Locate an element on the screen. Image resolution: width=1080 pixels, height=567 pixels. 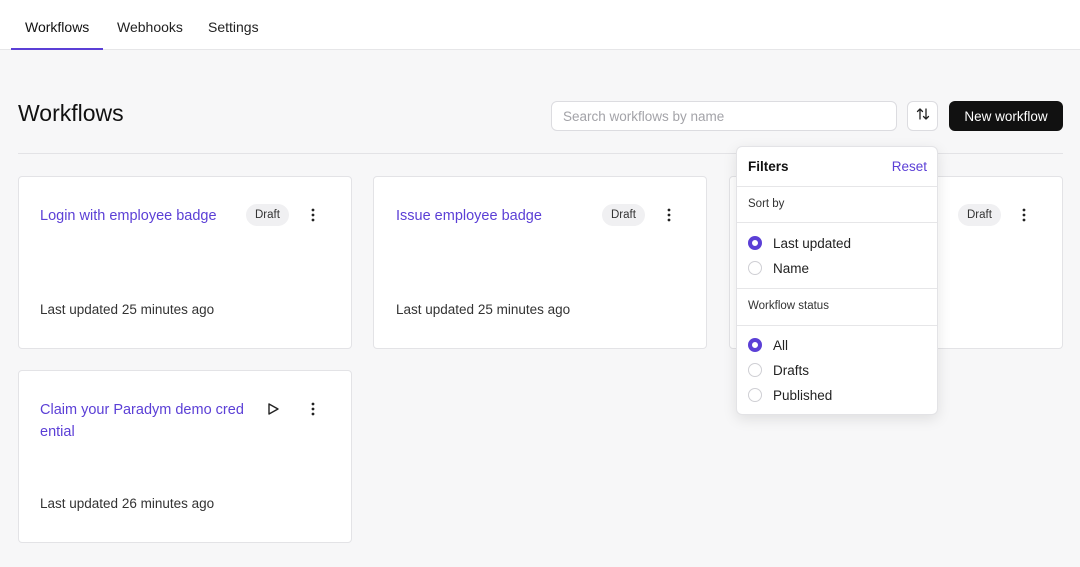
workflow-status-heading: Workflow status is located at coordinates (788, 306).